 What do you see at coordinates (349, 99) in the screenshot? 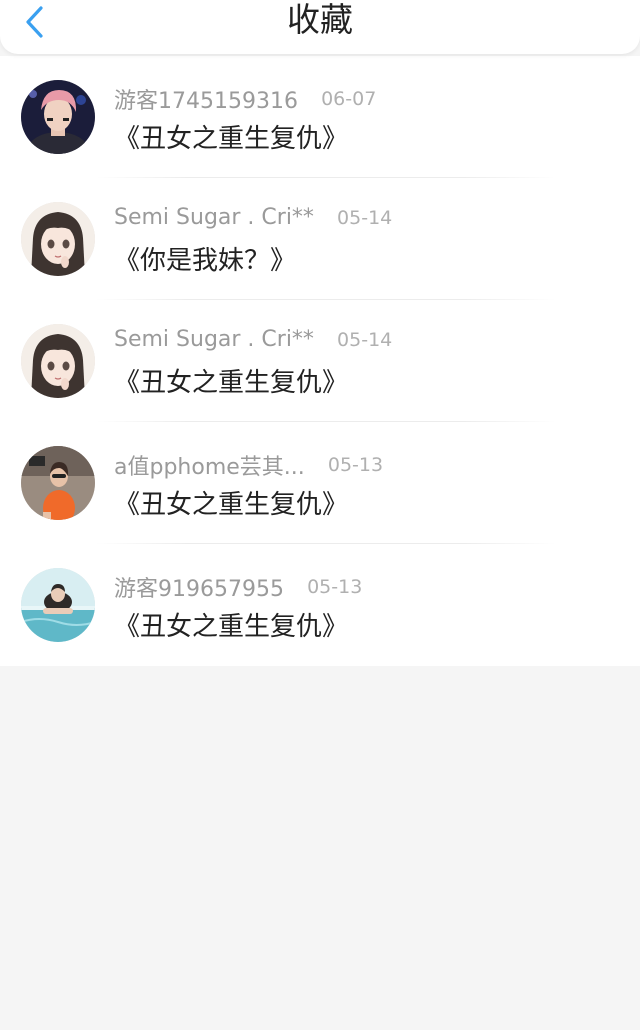
I see `date: 06-07` at bounding box center [349, 99].